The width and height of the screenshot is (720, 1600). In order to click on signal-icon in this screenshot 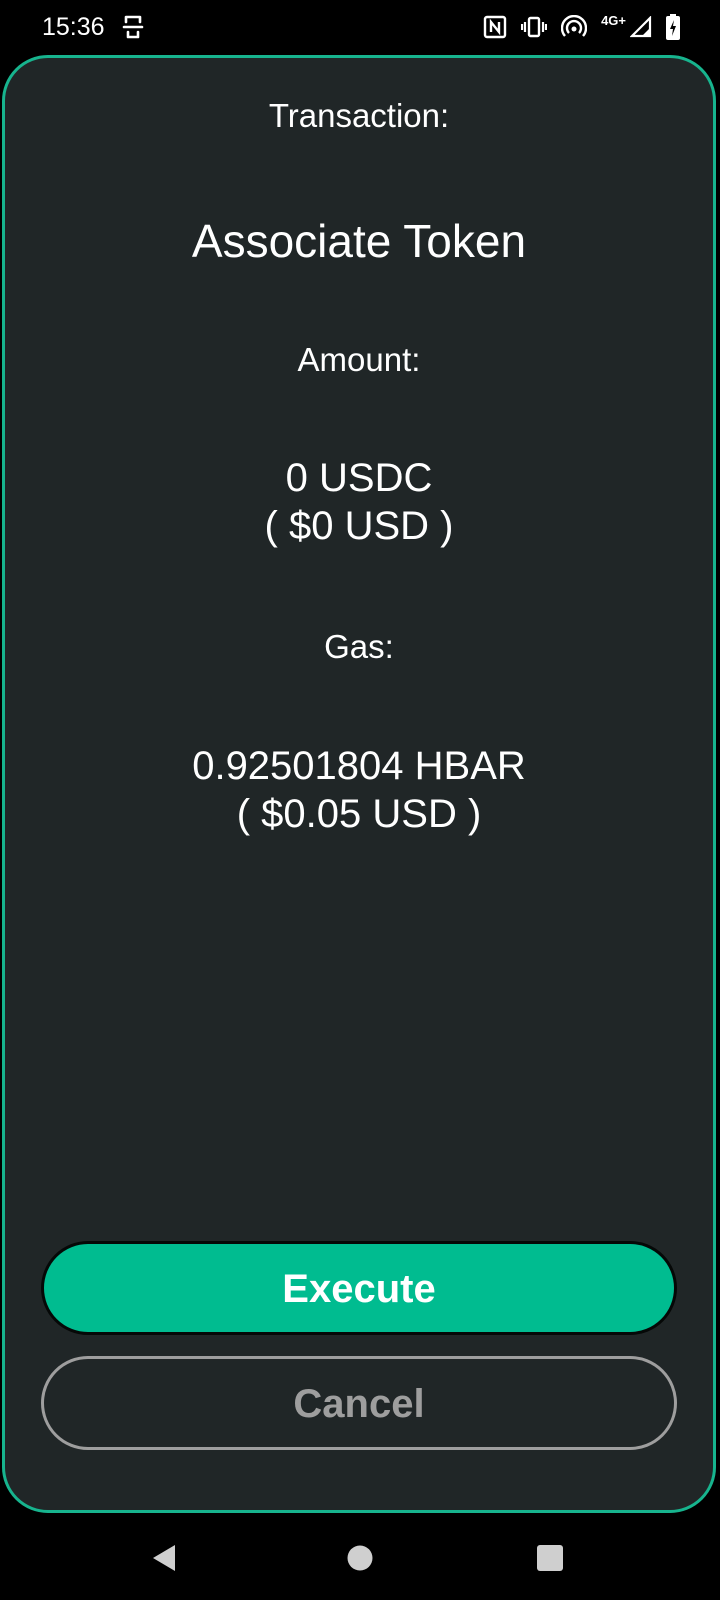, I will do `click(641, 27)`.